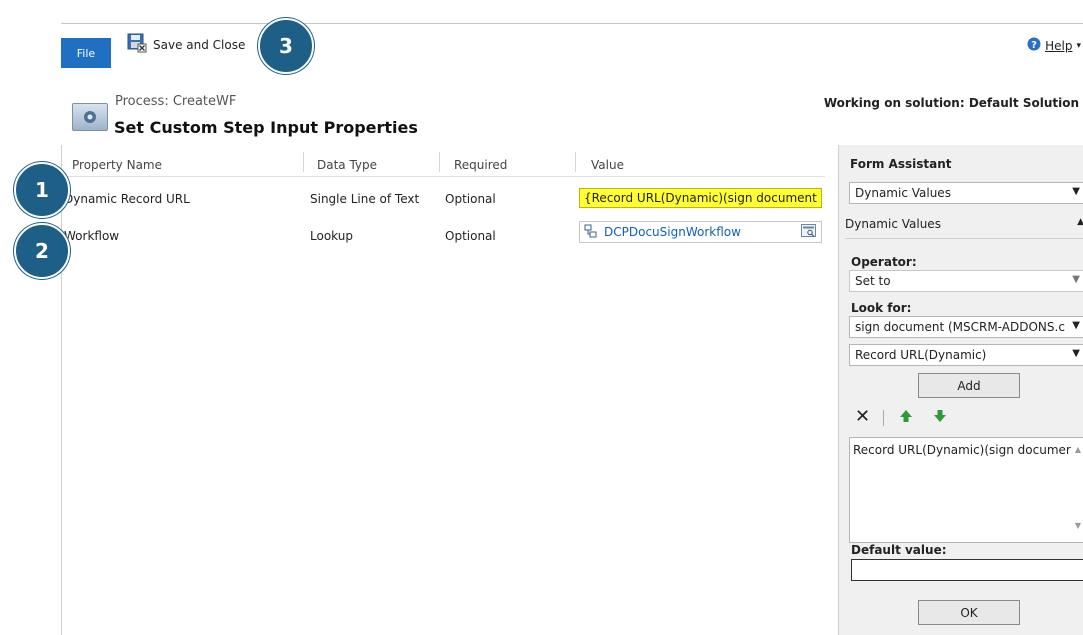  What do you see at coordinates (1078, 45) in the screenshot?
I see `chevron-down-icon: ▾` at bounding box center [1078, 45].